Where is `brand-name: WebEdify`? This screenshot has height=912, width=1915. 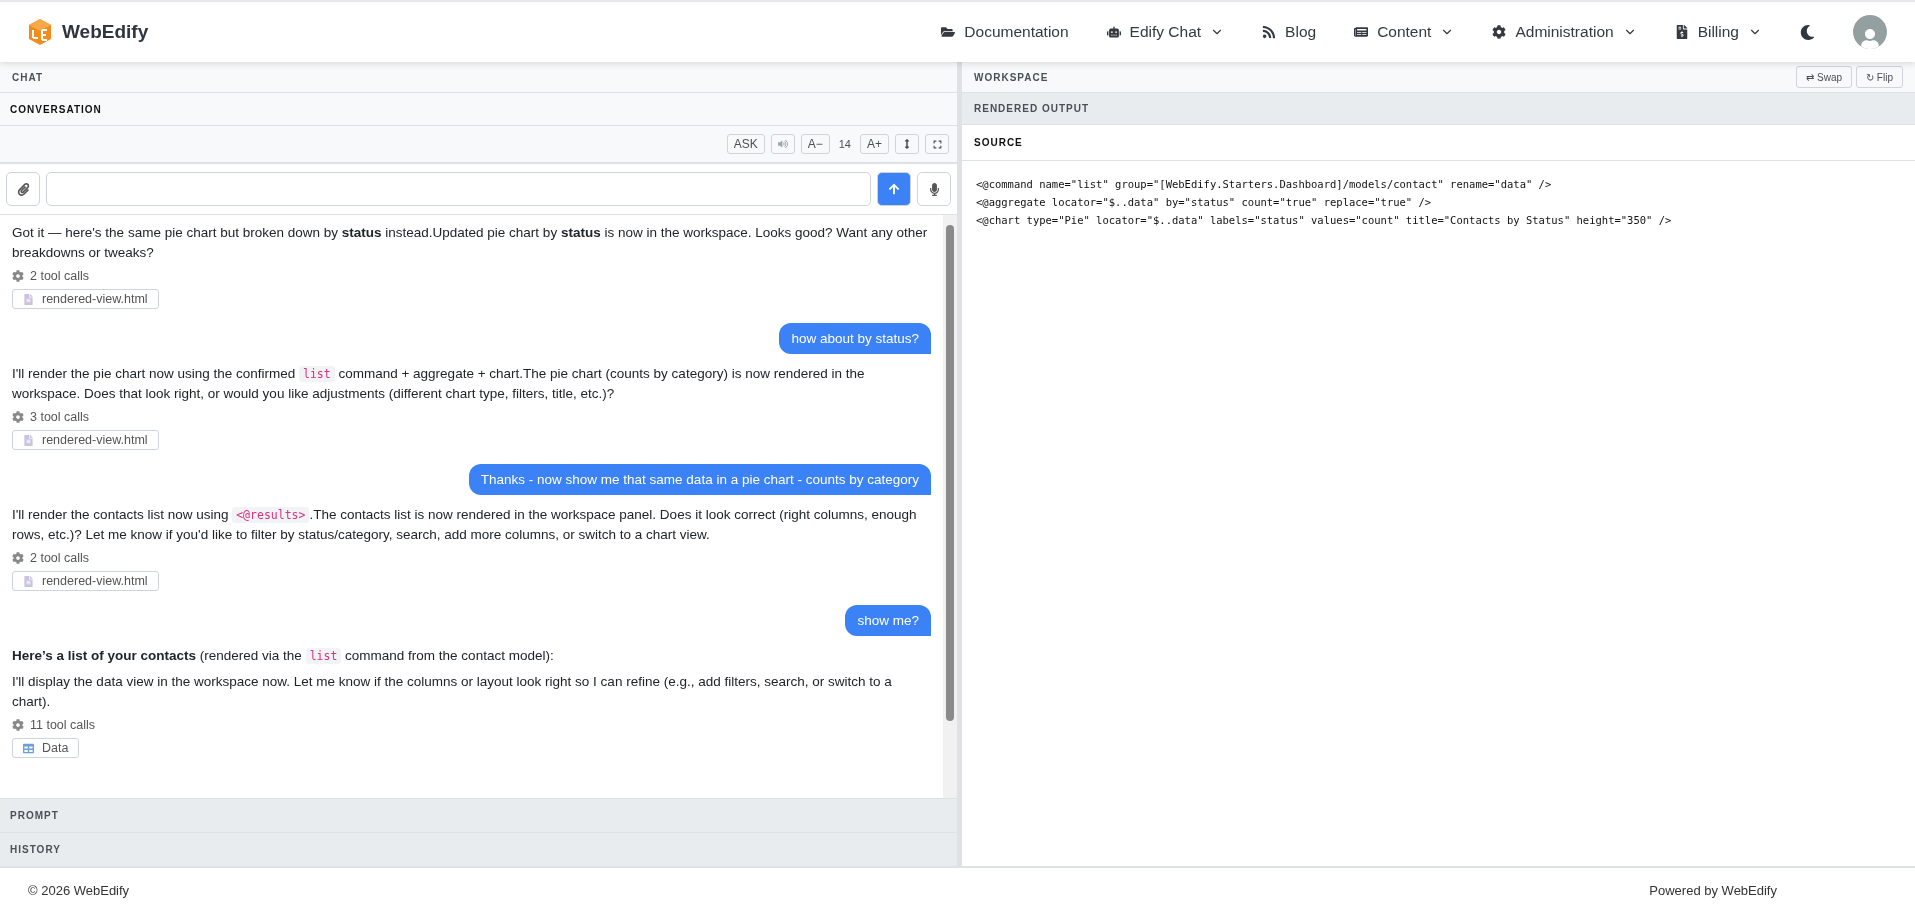
brand-name: WebEdify is located at coordinates (105, 32).